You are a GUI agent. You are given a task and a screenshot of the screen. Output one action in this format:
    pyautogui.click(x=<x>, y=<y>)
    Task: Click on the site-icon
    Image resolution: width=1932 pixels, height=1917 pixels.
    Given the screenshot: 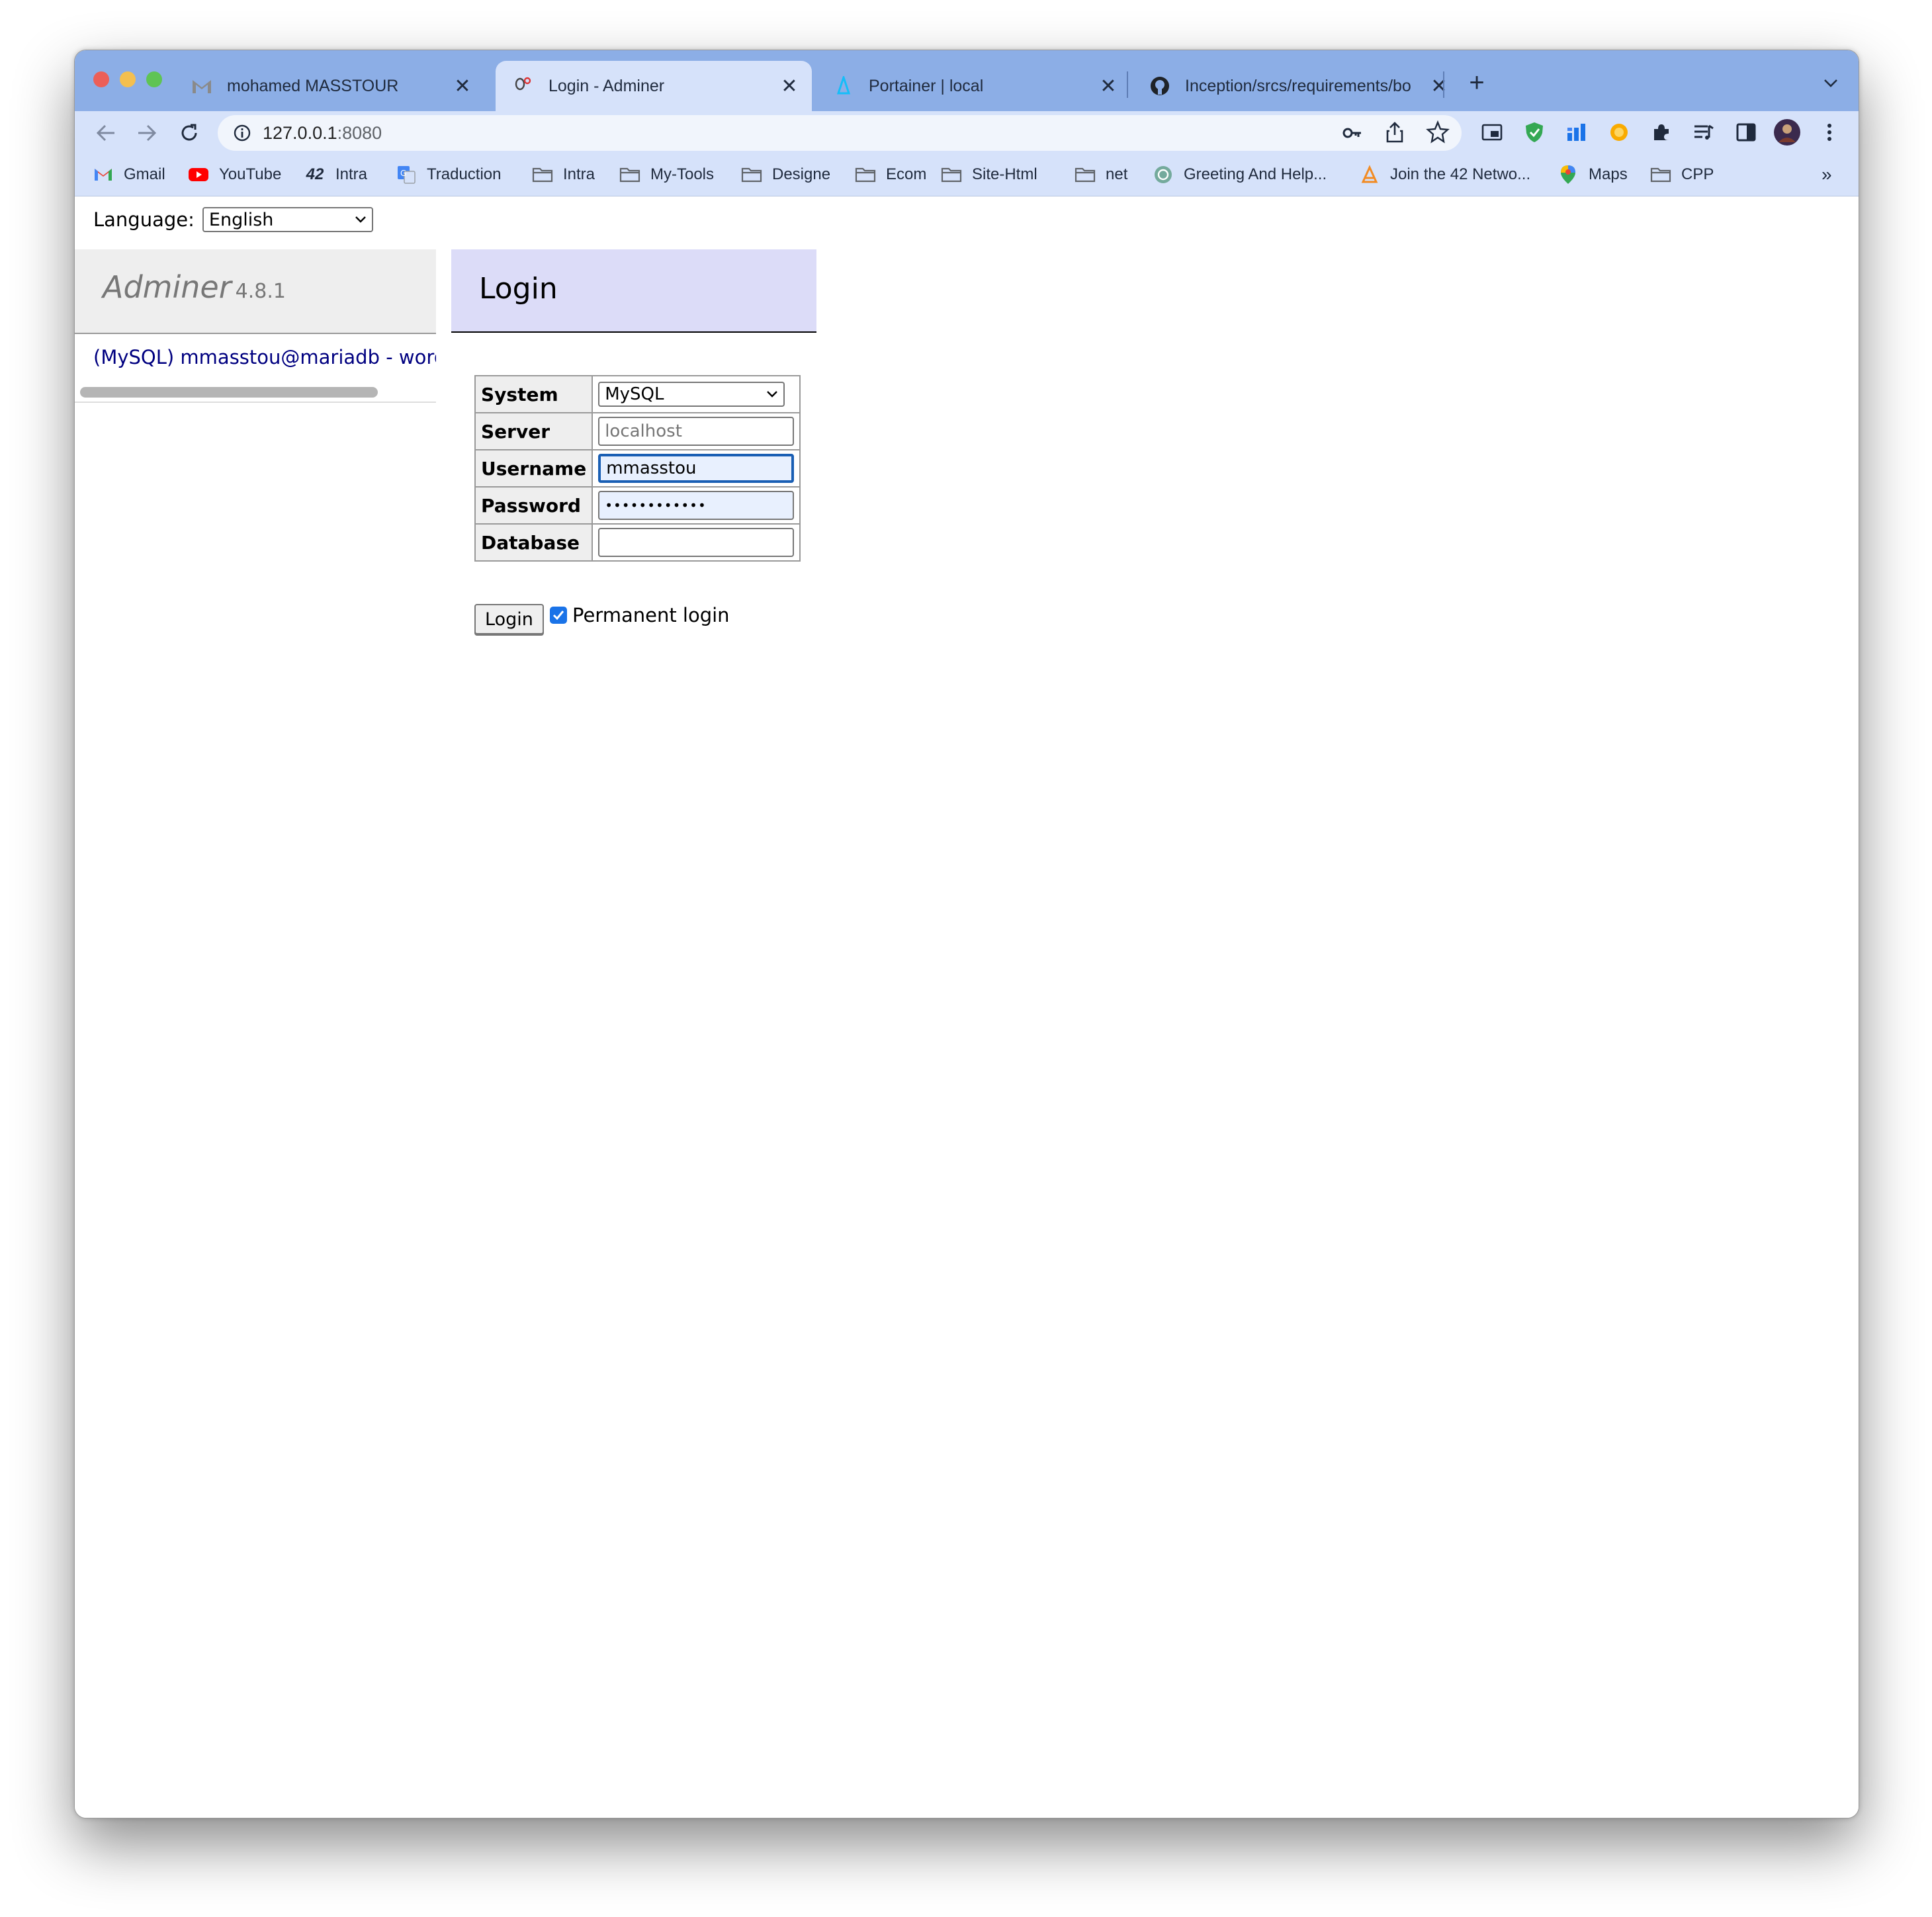 What is the action you would take?
    pyautogui.click(x=1369, y=175)
    